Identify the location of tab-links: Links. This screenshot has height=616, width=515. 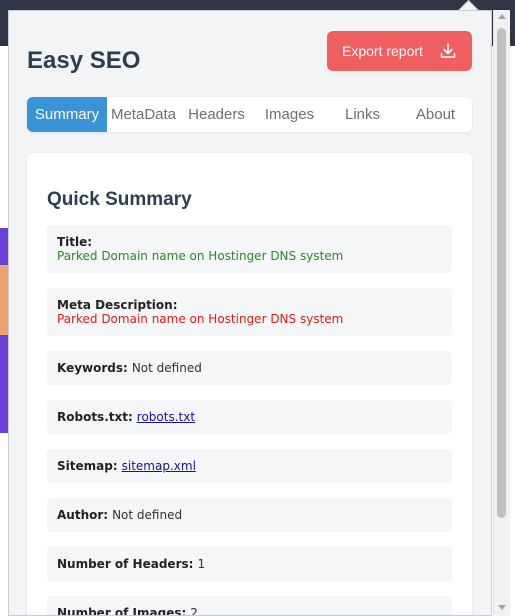
(362, 114).